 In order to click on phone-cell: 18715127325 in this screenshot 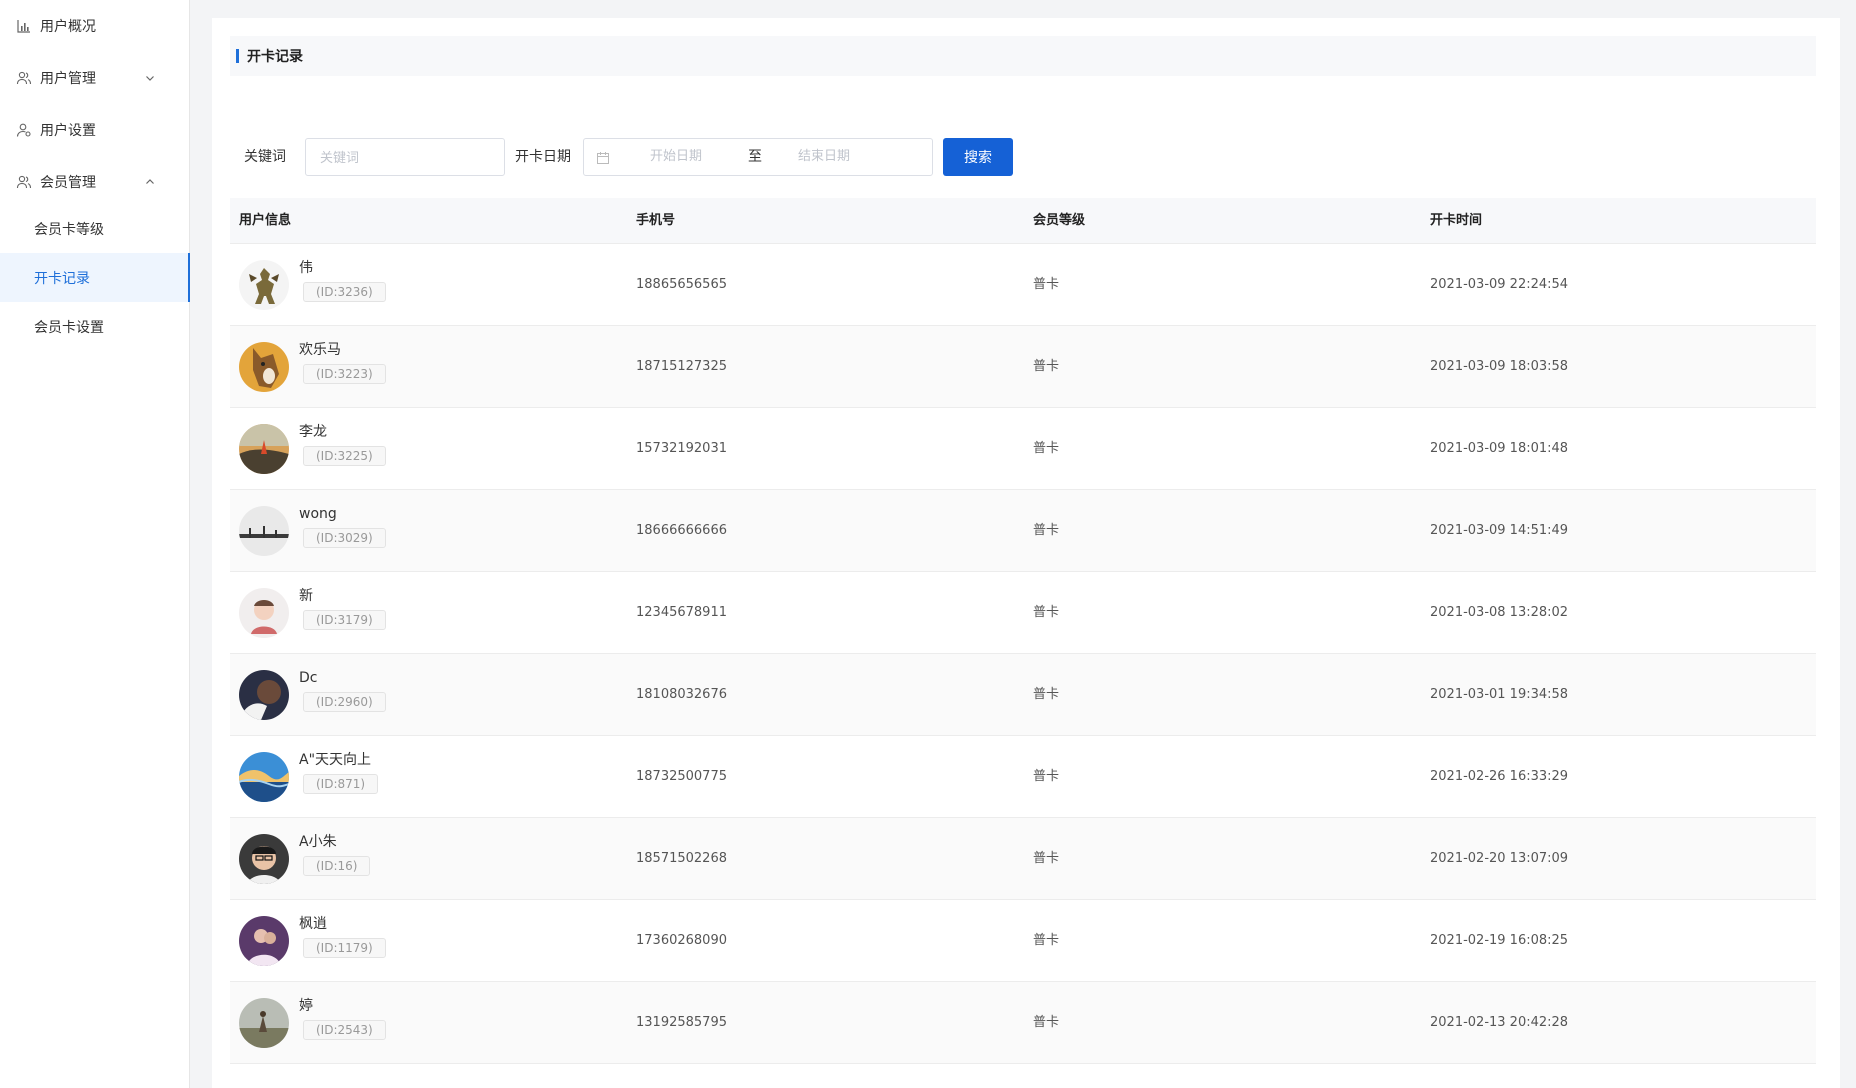, I will do `click(681, 366)`.